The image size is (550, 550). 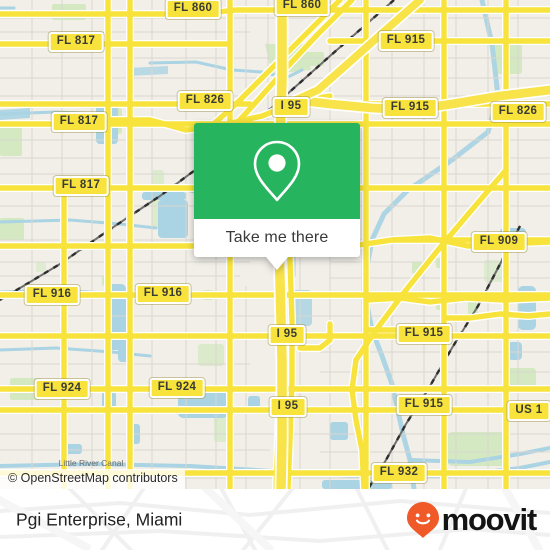 What do you see at coordinates (399, 473) in the screenshot?
I see `road-shield: FL 932` at bounding box center [399, 473].